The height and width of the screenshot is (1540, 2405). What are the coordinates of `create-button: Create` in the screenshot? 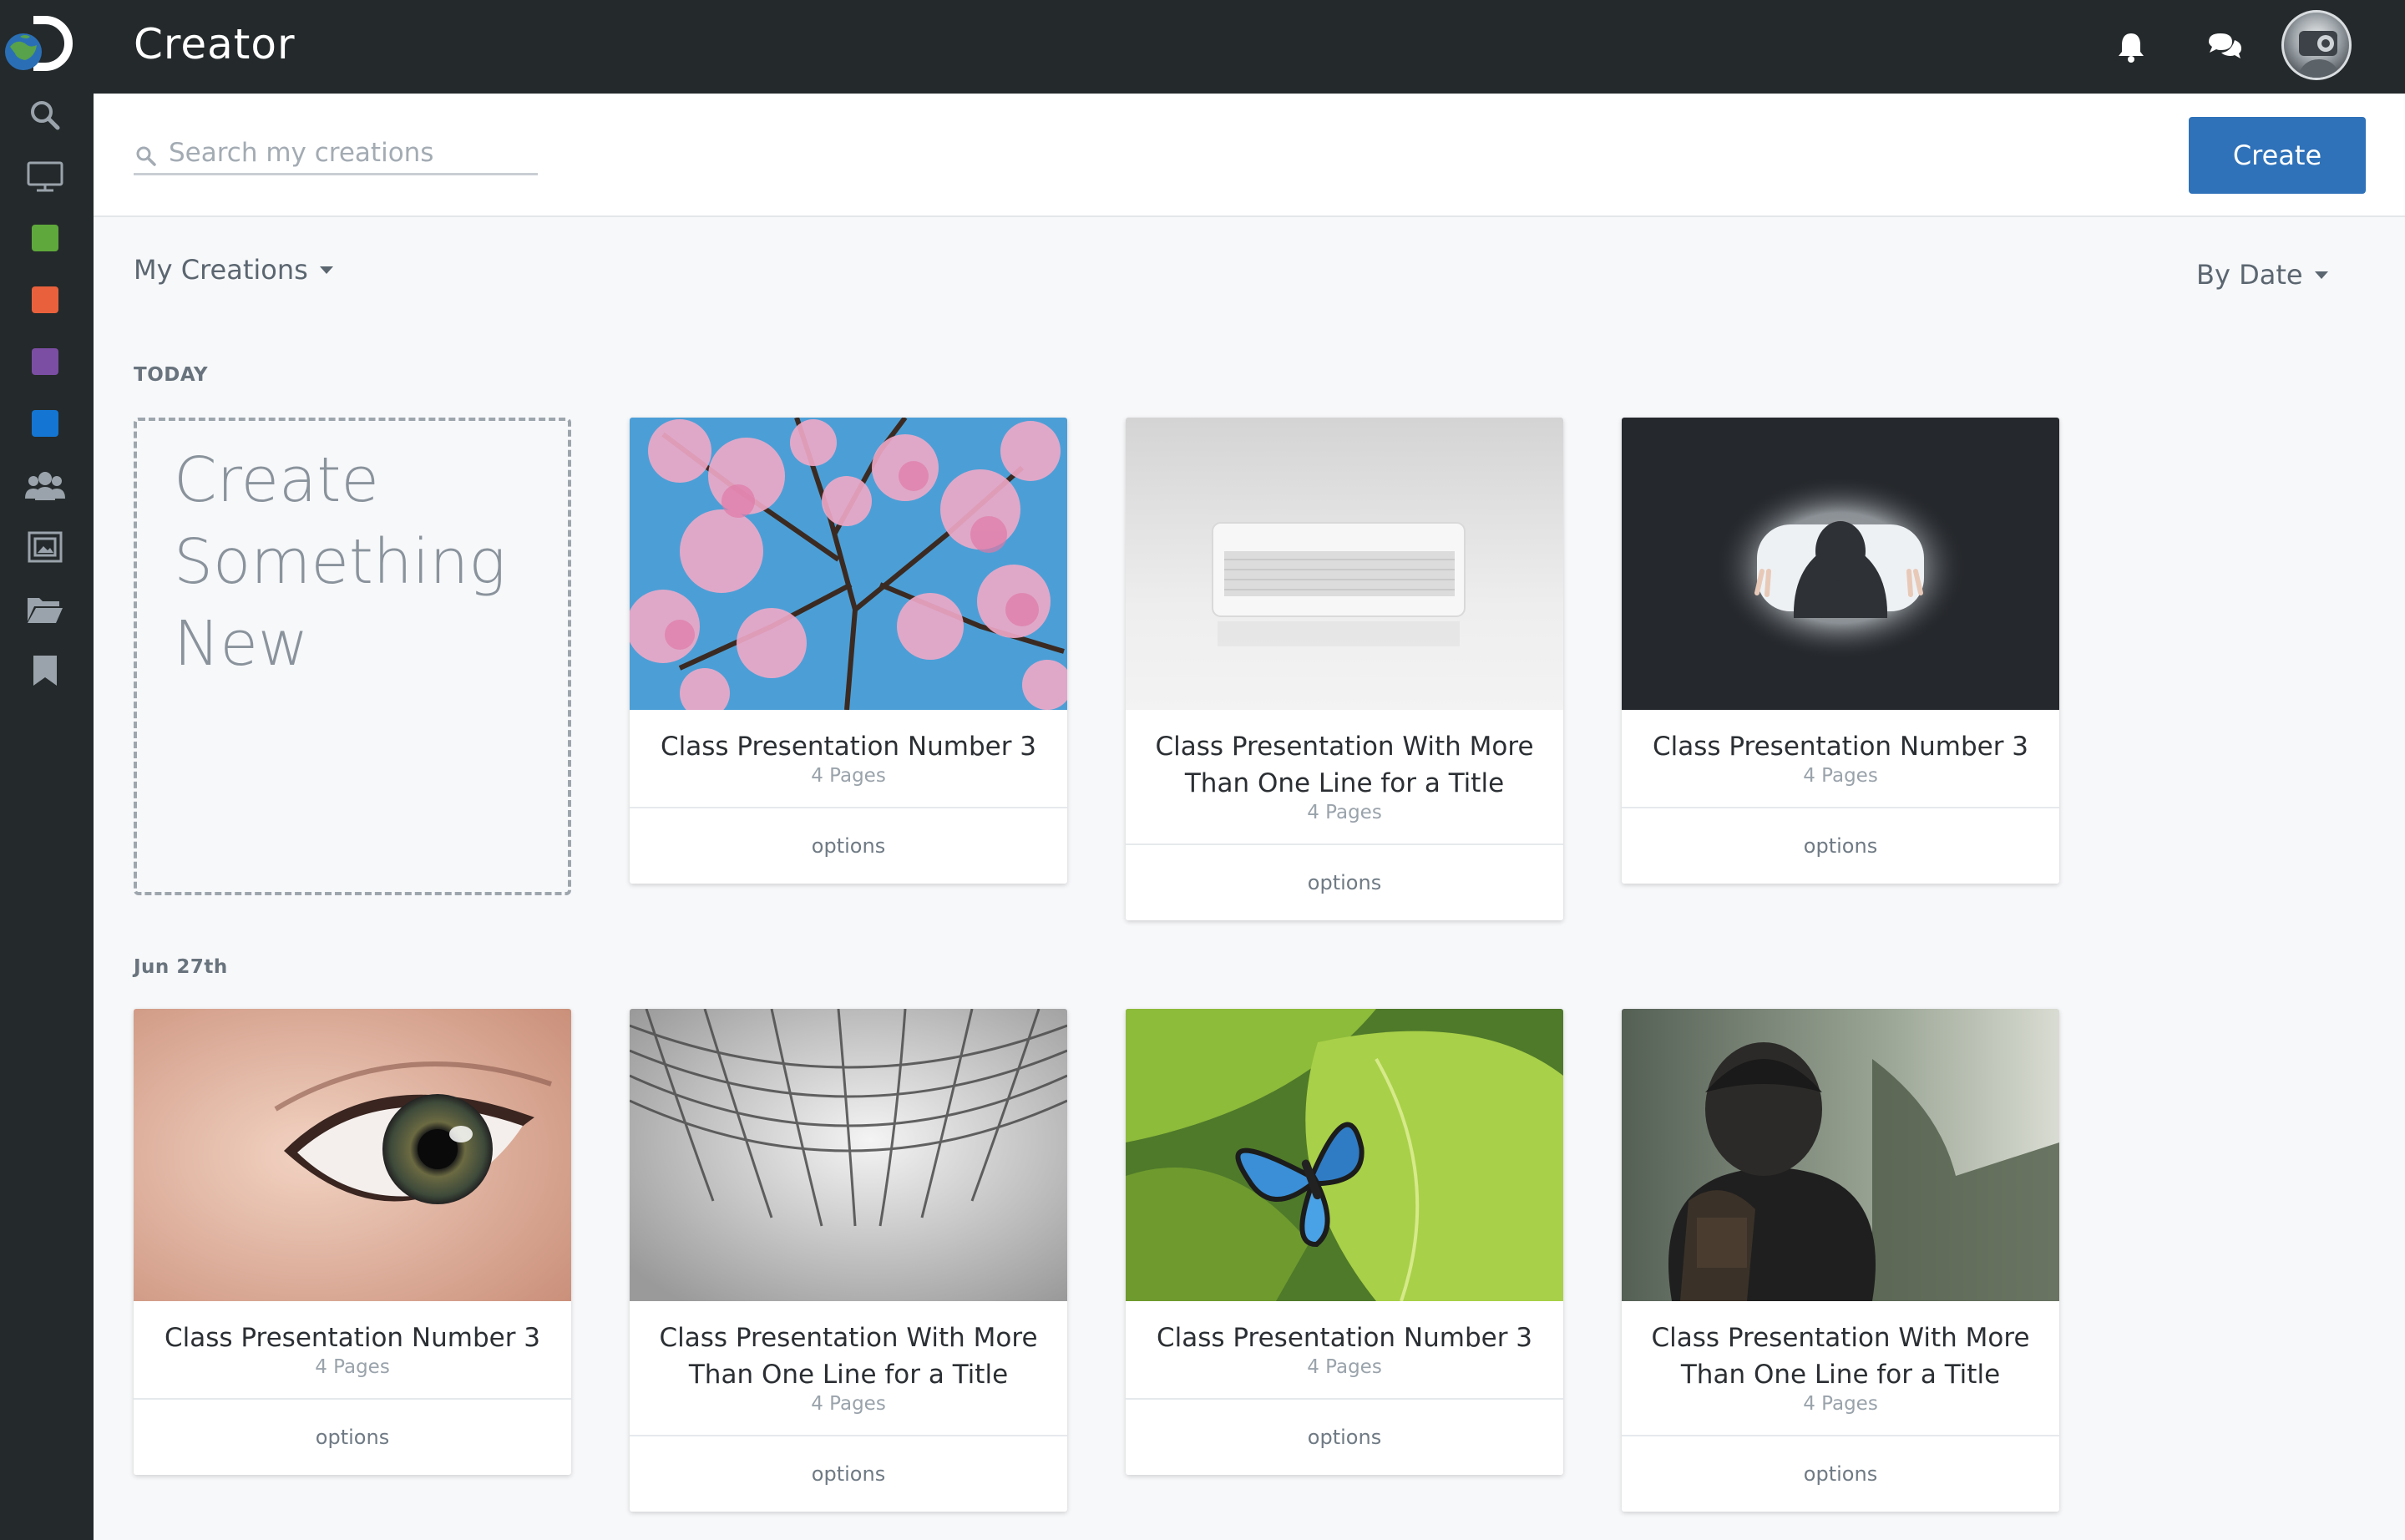 It's located at (2278, 155).